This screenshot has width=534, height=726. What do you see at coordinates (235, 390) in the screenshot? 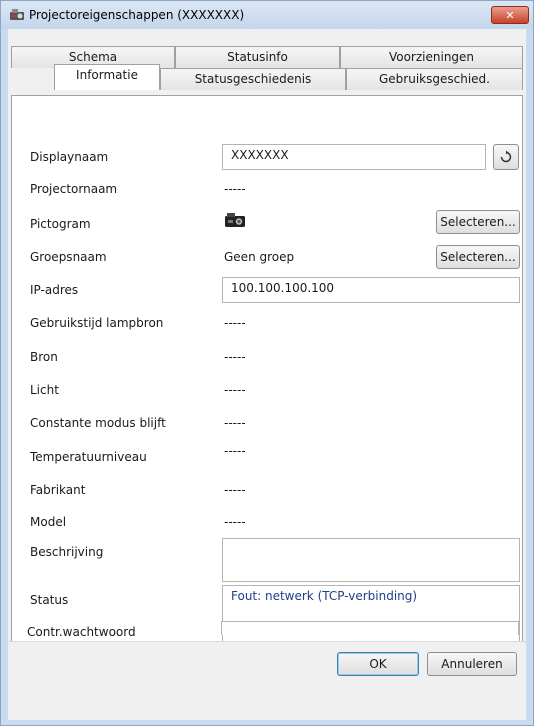
I see `licht-value: -----` at bounding box center [235, 390].